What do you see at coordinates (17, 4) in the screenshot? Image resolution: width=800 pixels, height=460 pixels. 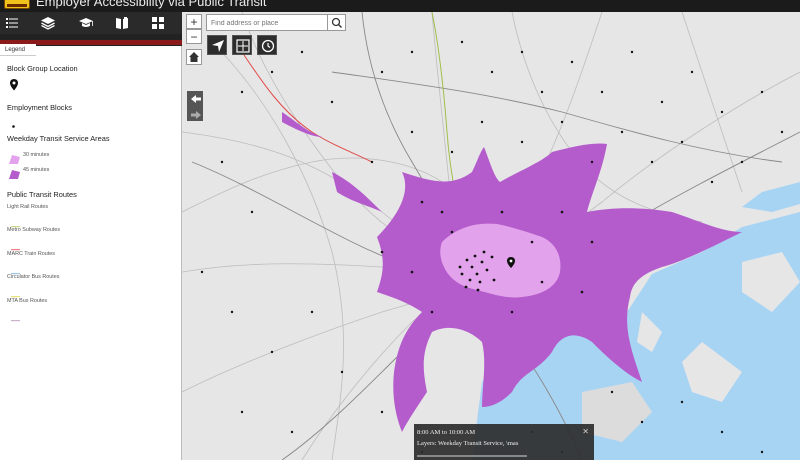 I see `agency-logo` at bounding box center [17, 4].